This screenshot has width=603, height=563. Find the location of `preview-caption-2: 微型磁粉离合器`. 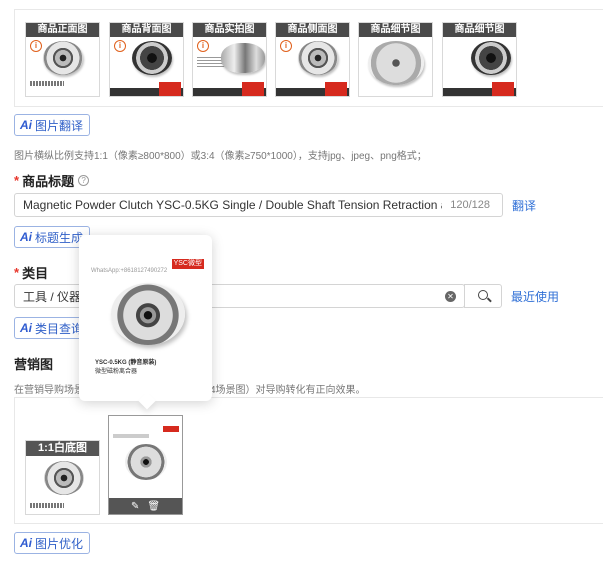

preview-caption-2: 微型磁粉离合器 is located at coordinates (116, 372).